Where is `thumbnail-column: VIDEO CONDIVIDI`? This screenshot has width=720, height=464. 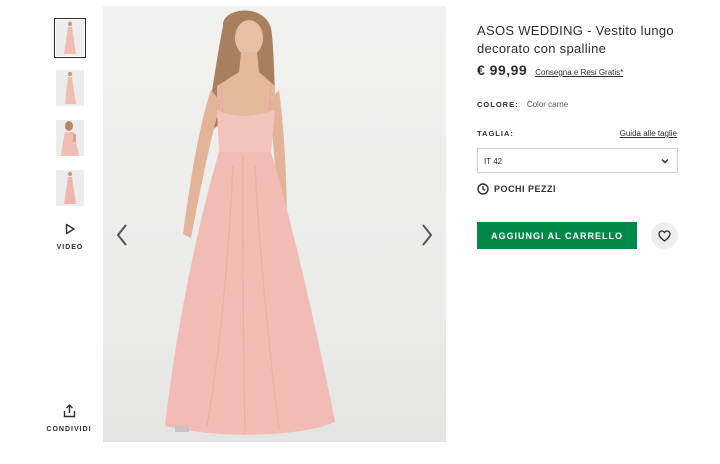 thumbnail-column: VIDEO CONDIVIDI is located at coordinates (50, 232).